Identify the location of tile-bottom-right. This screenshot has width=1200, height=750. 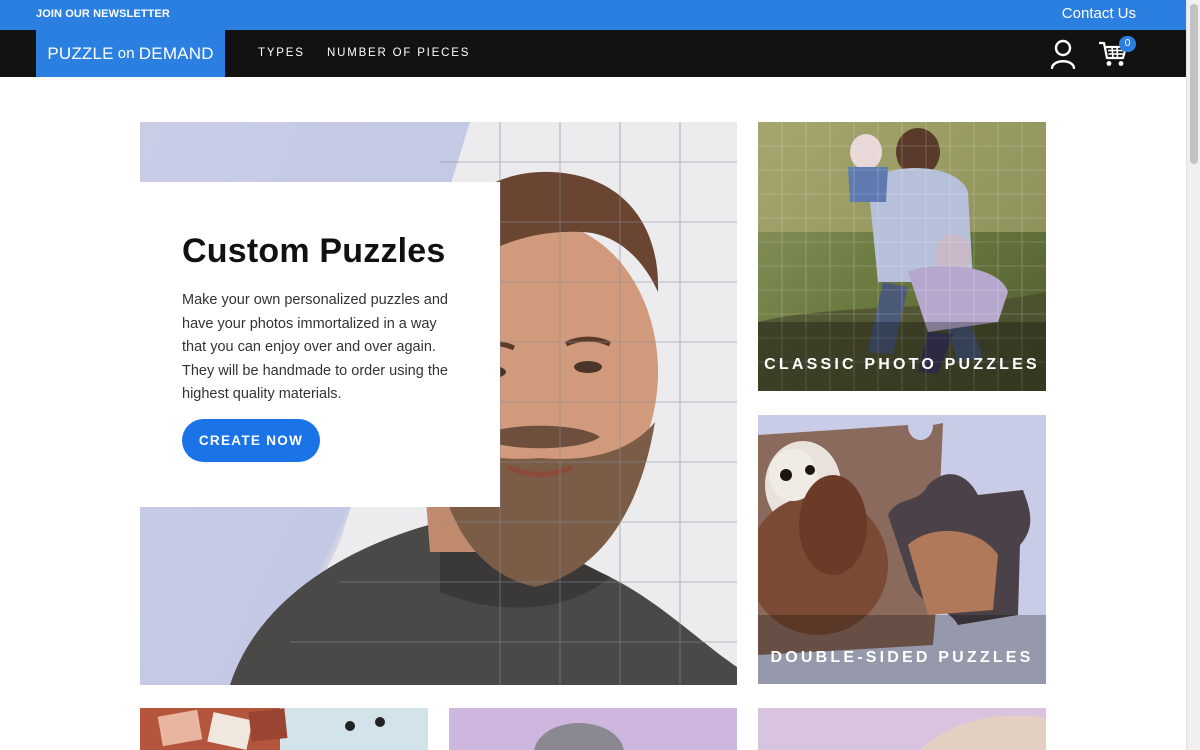
(902, 729).